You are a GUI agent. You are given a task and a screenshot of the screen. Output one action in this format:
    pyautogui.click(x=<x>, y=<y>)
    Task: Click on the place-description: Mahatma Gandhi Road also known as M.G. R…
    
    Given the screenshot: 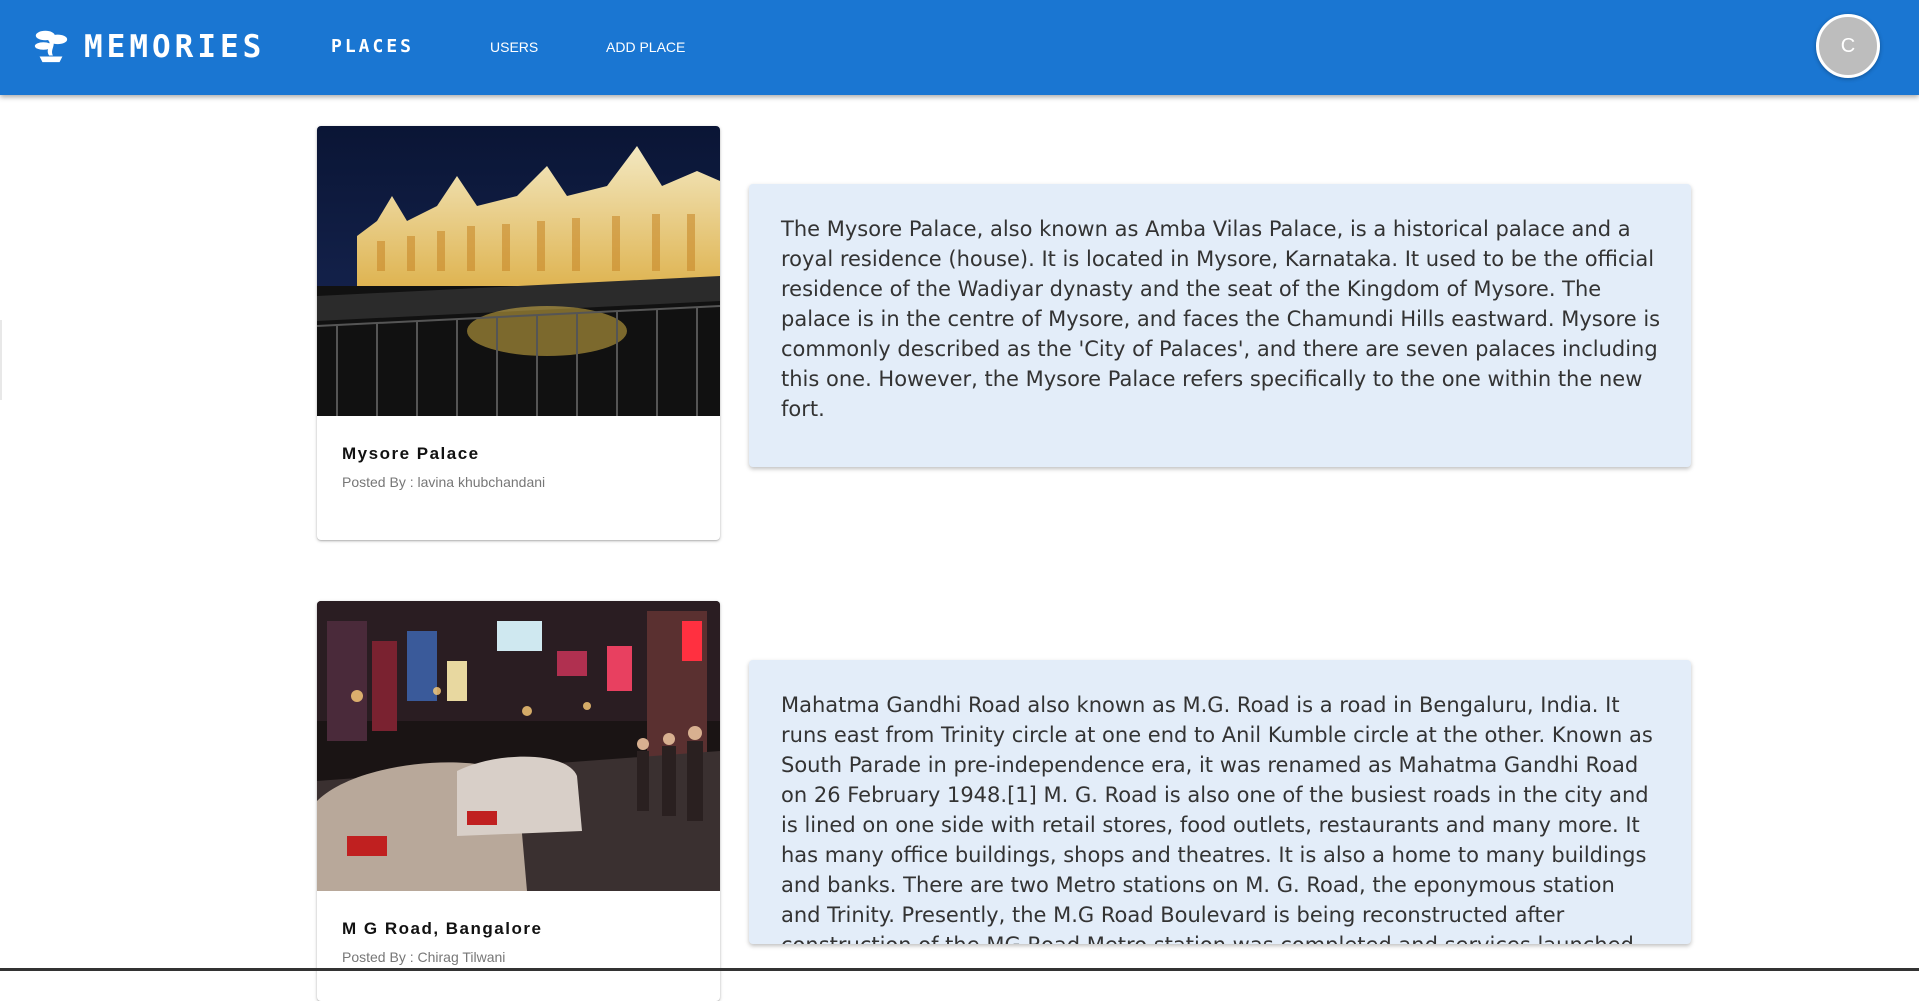 What is the action you would take?
    pyautogui.click(x=1217, y=818)
    